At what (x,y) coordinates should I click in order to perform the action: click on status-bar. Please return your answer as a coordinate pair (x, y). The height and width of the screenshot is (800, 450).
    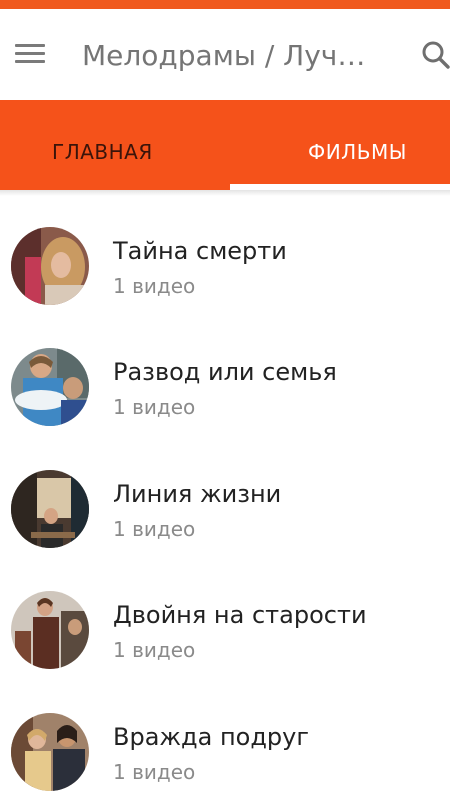
    Looking at the image, I should click on (225, 4).